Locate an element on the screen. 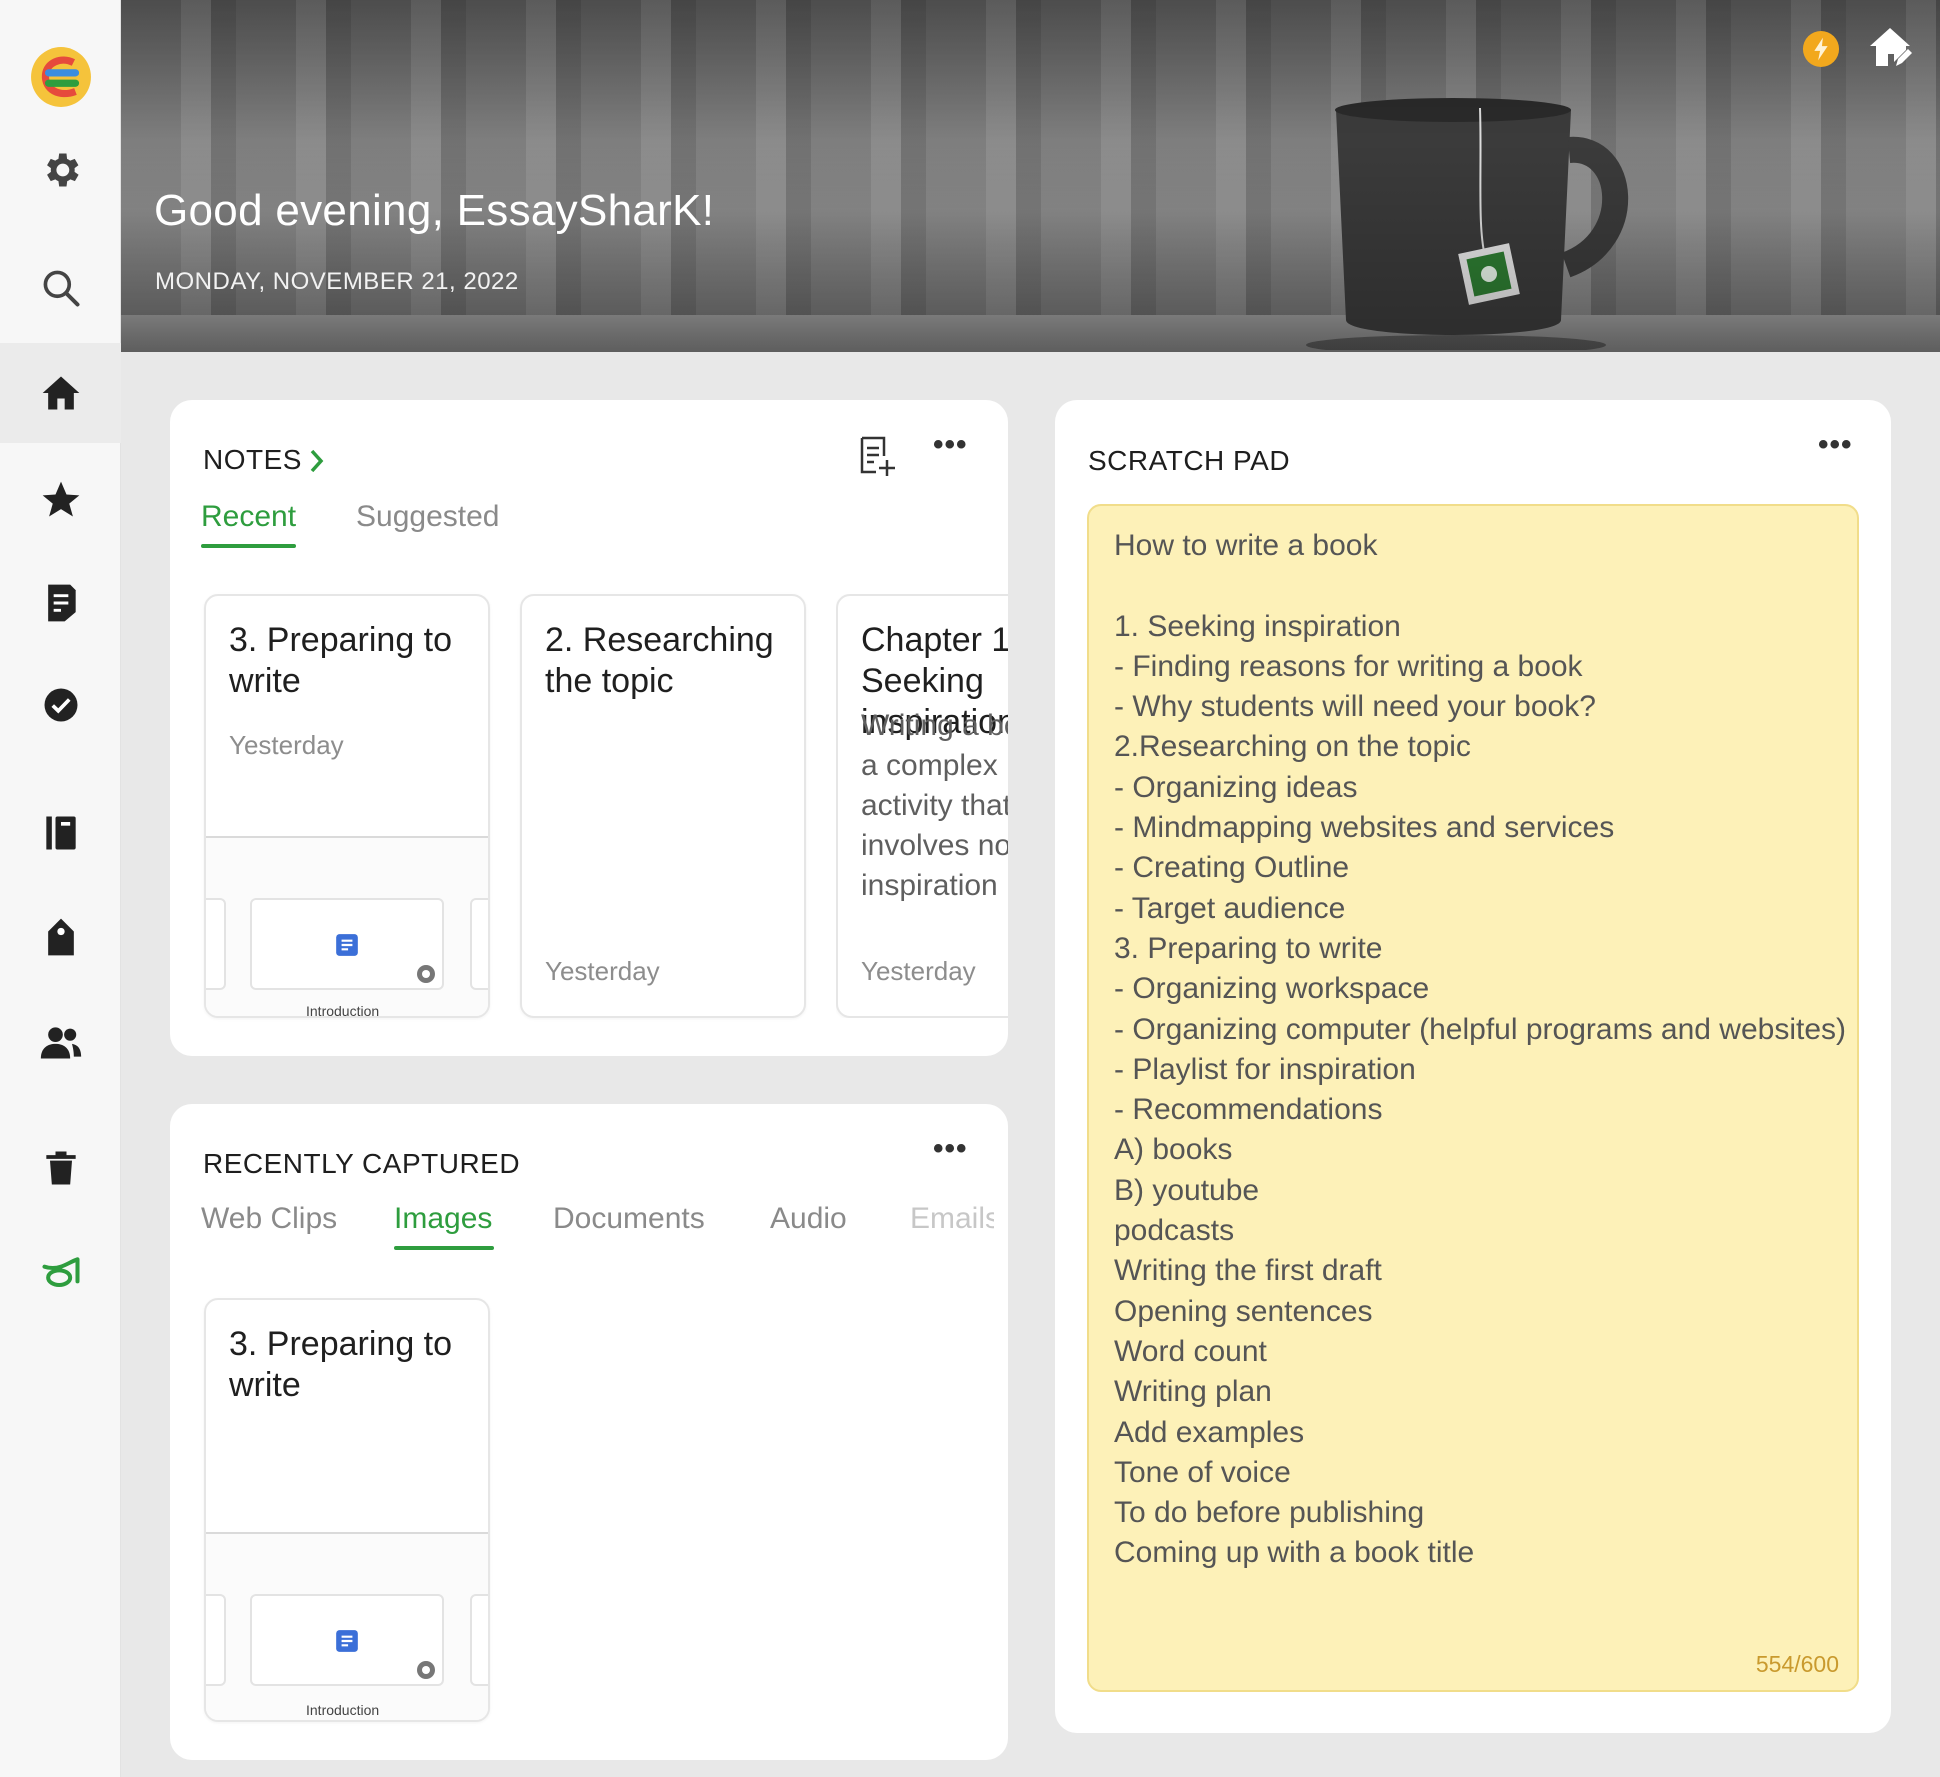 The width and height of the screenshot is (1940, 1777). app-logo-button is located at coordinates (60, 77).